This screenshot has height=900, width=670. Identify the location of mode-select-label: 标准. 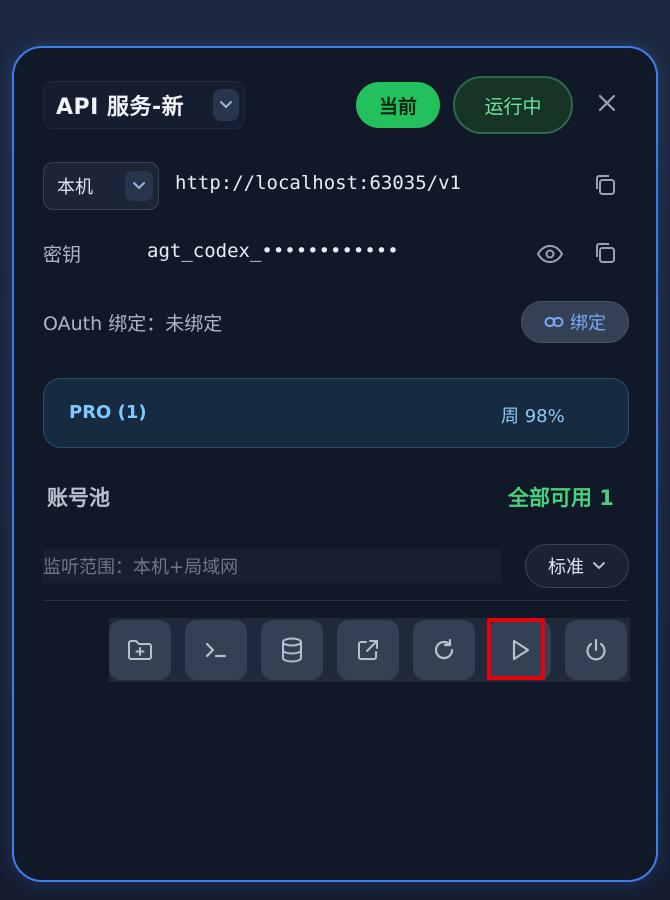
(566, 567).